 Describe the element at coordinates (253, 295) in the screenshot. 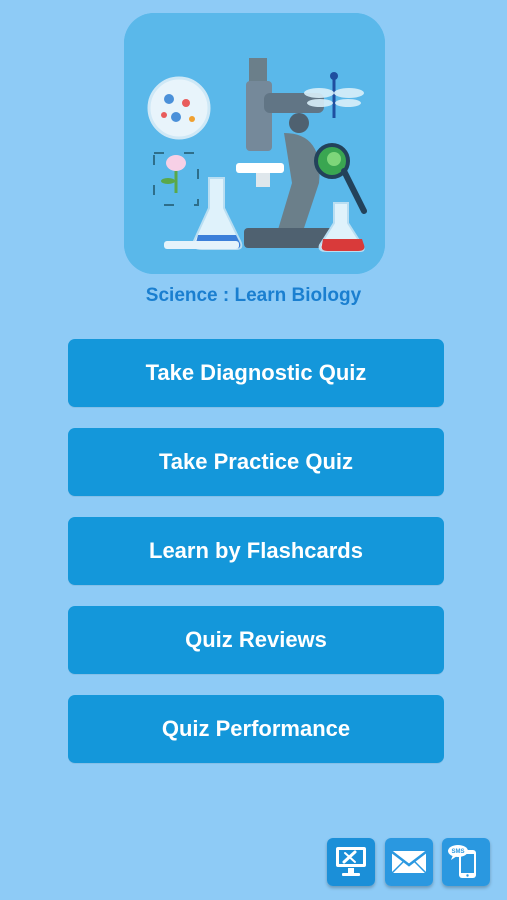

I see `app-title: Science : Learn Biology` at that location.